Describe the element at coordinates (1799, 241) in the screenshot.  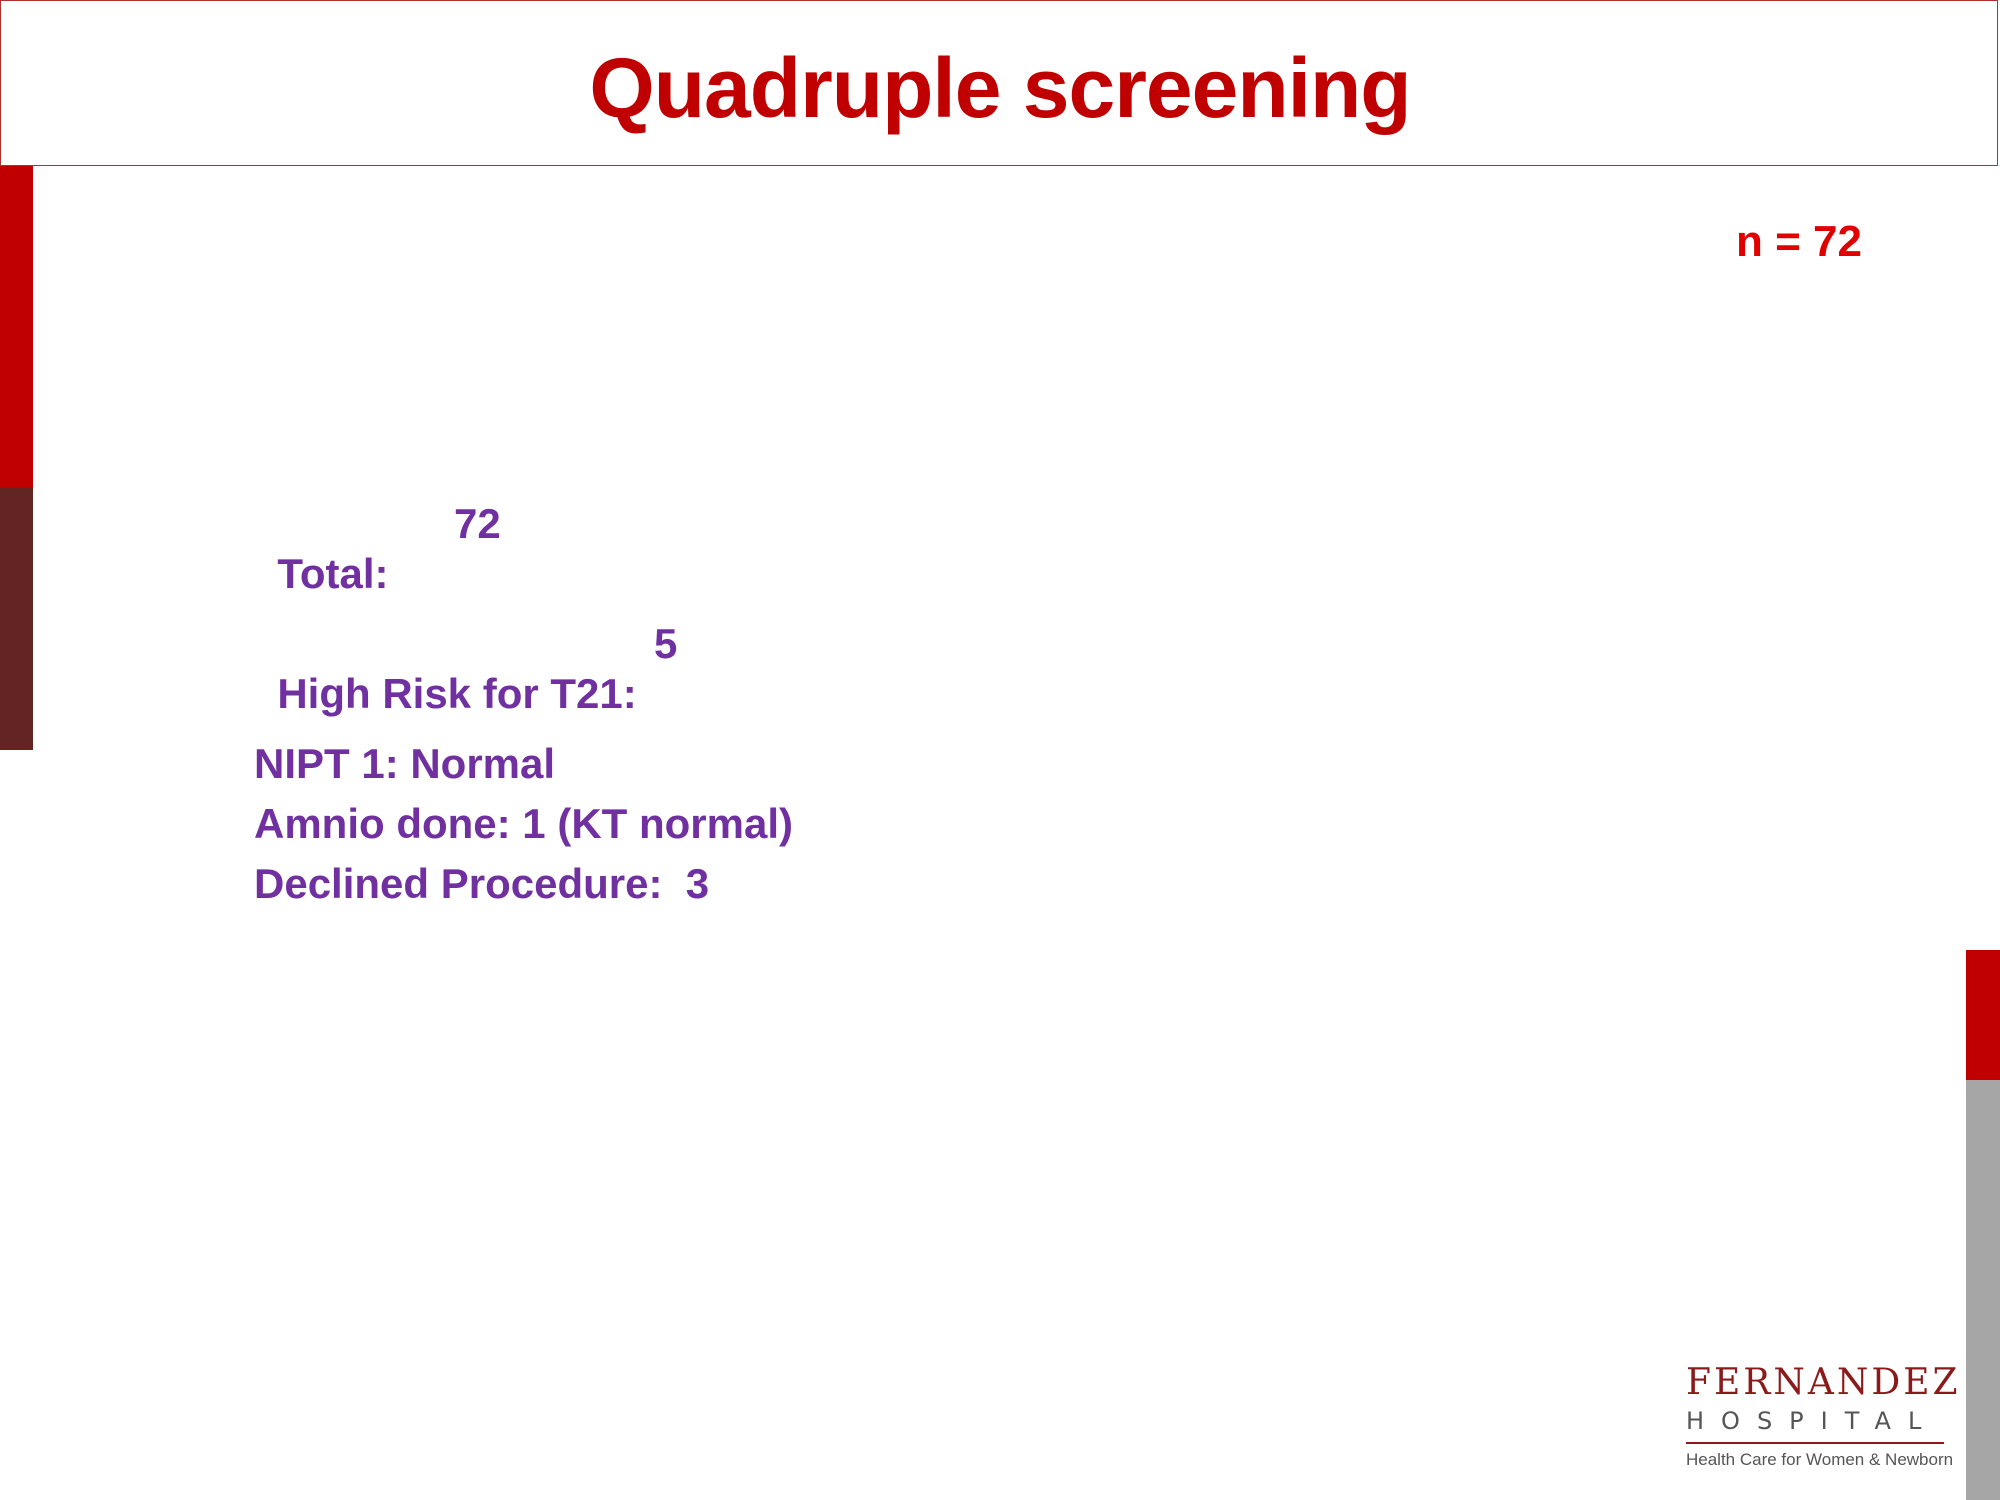
I see `sample-size-label: n = 72` at that location.